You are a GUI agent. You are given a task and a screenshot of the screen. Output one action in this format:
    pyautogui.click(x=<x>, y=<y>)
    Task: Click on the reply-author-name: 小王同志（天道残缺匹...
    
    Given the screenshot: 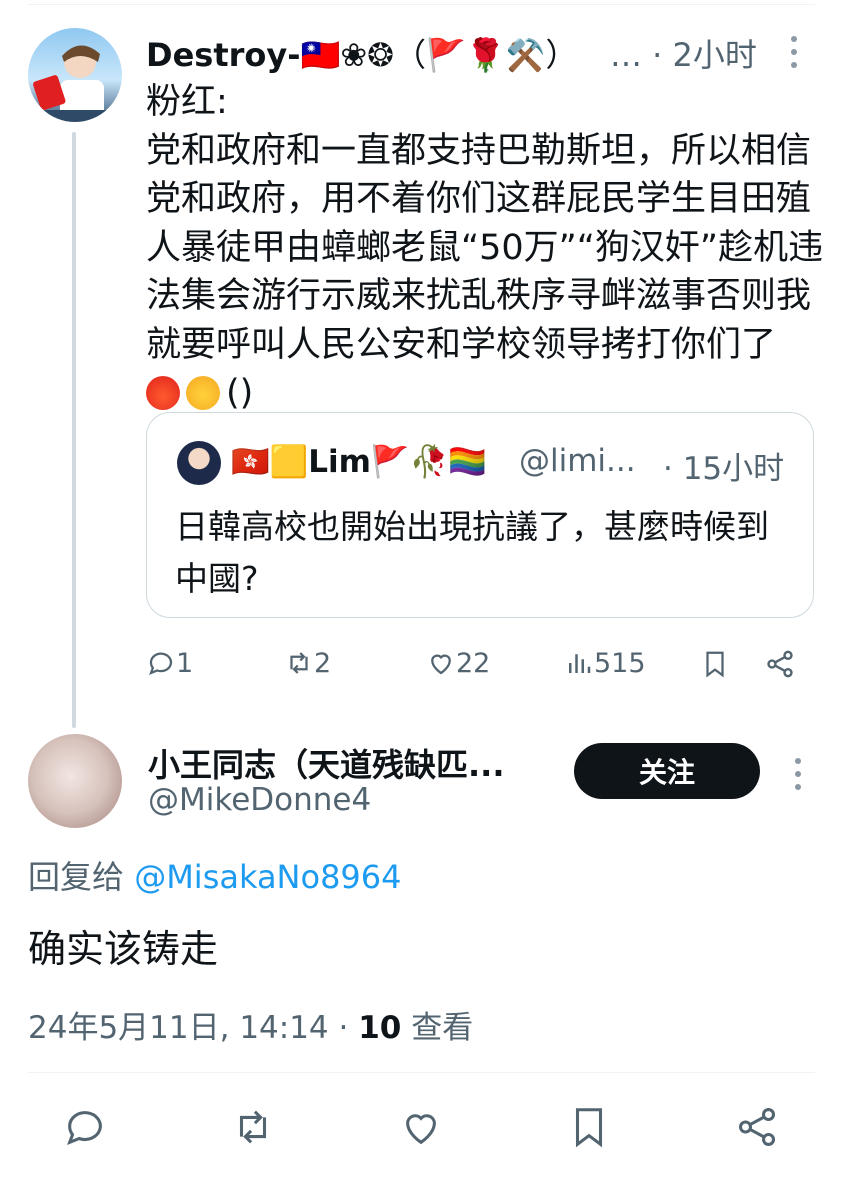 What is the action you would take?
    pyautogui.click(x=326, y=763)
    